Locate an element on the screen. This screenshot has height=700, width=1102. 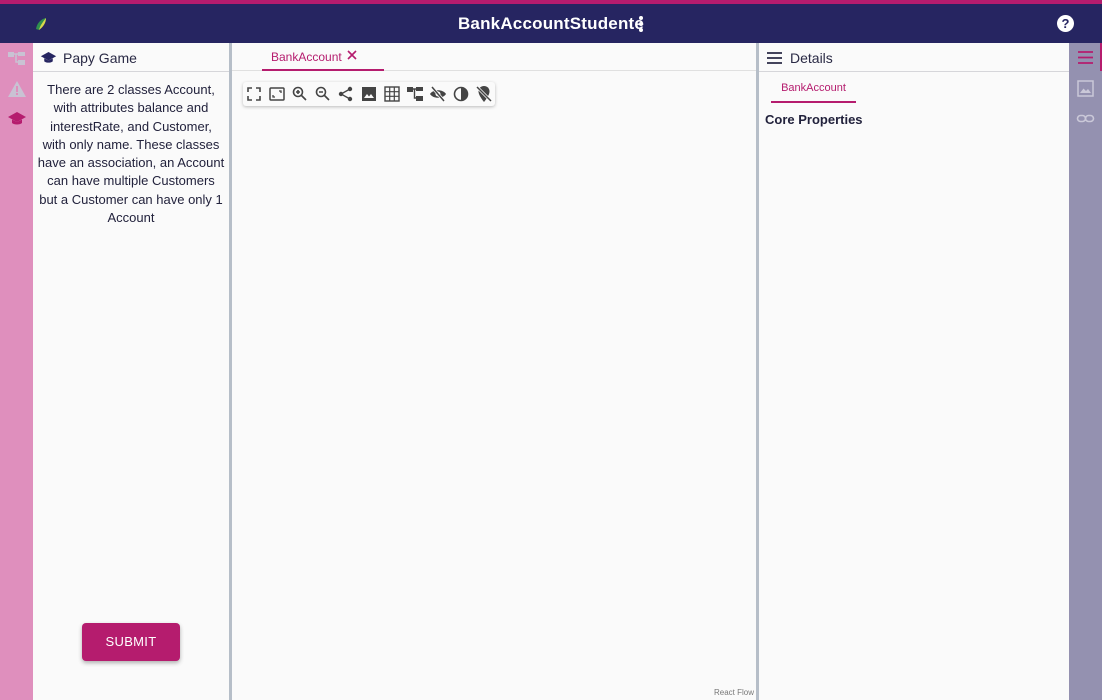
link-icon is located at coordinates (1085, 118).